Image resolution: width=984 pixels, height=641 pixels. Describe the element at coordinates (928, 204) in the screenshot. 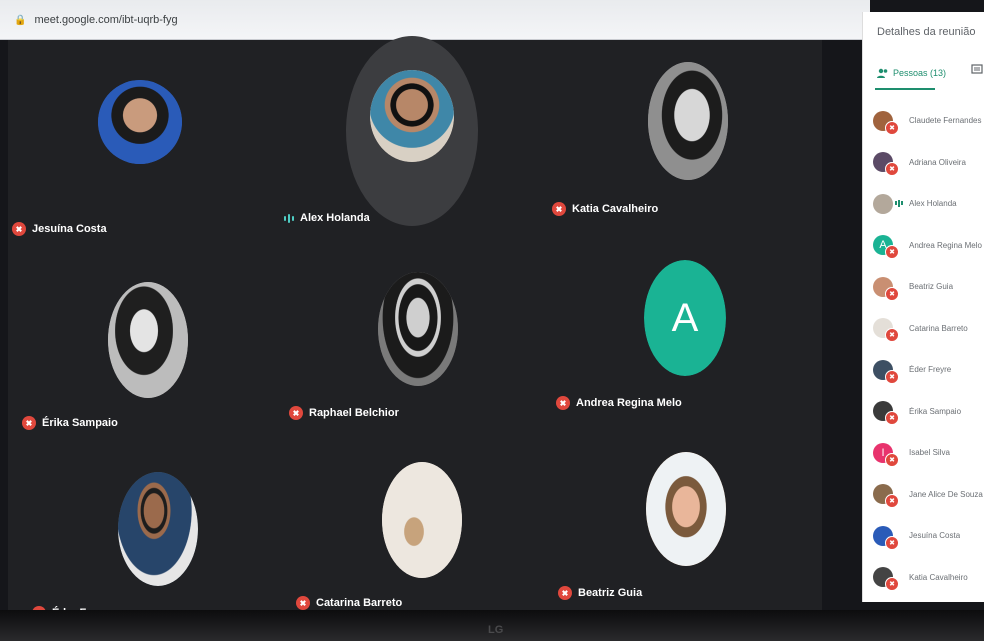

I see `list-item: Alex Holanda` at that location.